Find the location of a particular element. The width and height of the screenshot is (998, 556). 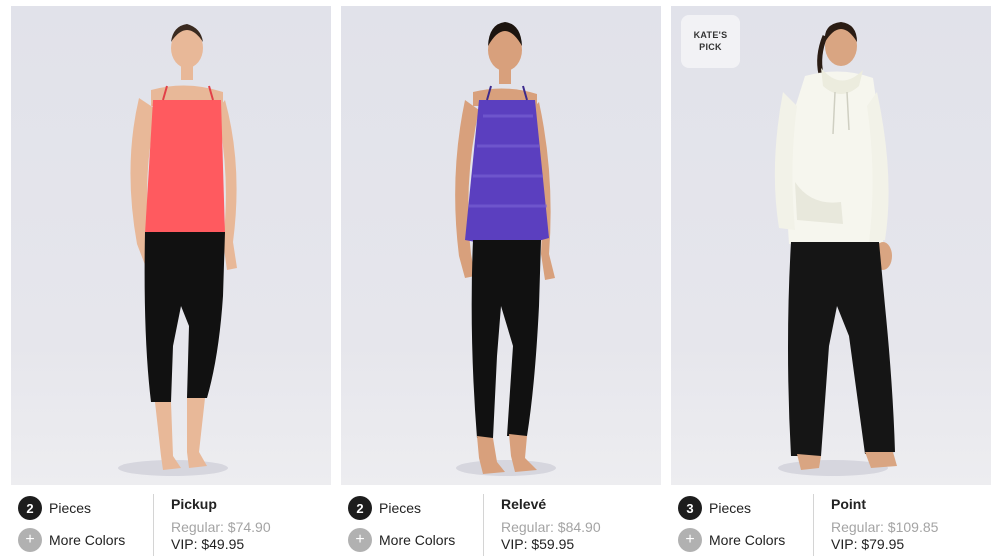

product-details: Point Regular: $109.85 VIP: $79.95 is located at coordinates (911, 525).